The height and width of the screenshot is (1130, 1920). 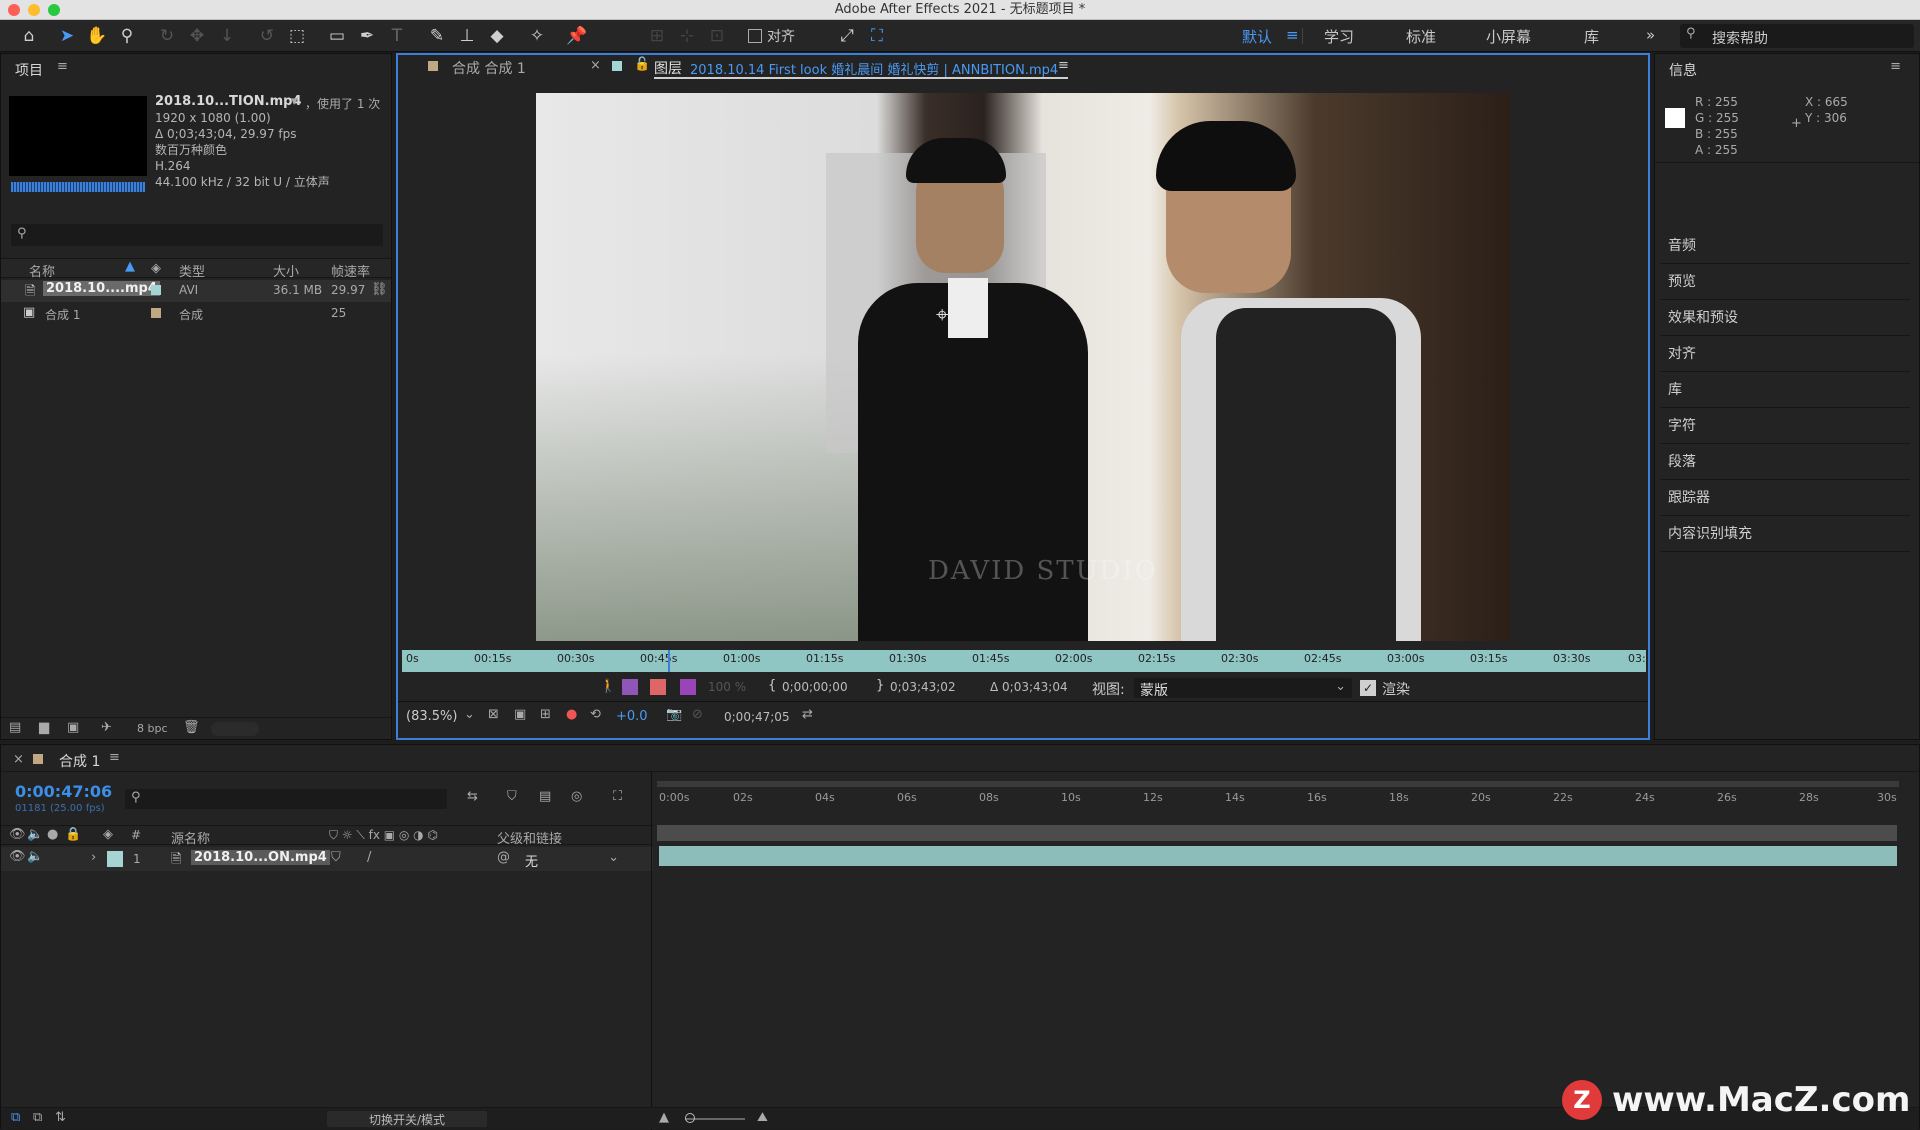 What do you see at coordinates (1421, 36) in the screenshot?
I see `workspace-standard: 标准` at bounding box center [1421, 36].